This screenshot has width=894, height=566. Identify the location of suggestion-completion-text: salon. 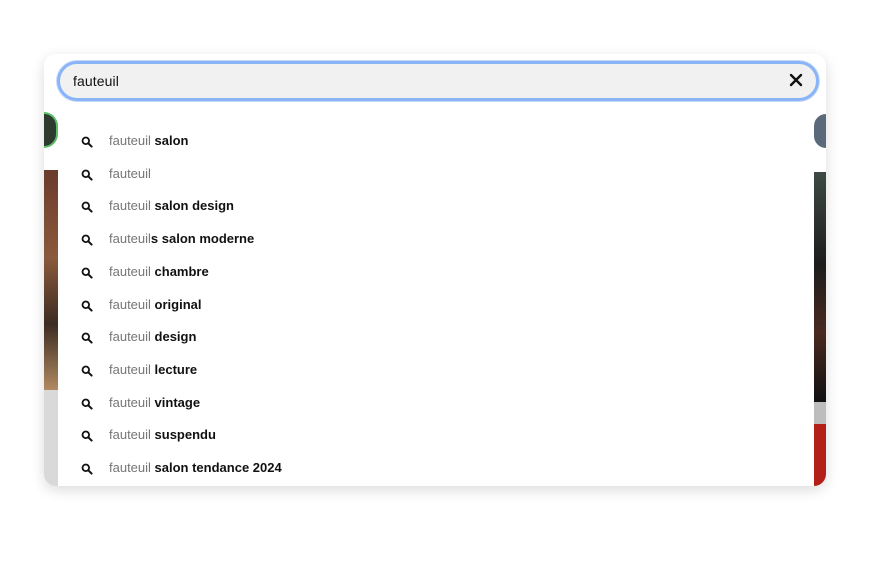
(169, 140).